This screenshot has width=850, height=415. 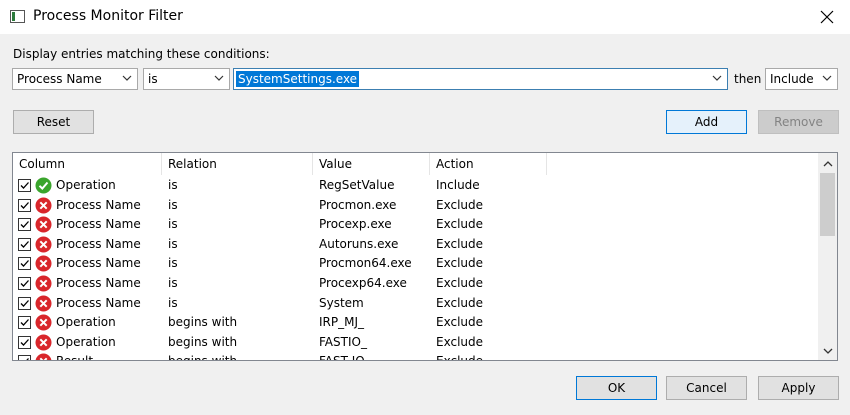 What do you see at coordinates (342, 357) in the screenshot?
I see `row-value-cell: FAST IO` at bounding box center [342, 357].